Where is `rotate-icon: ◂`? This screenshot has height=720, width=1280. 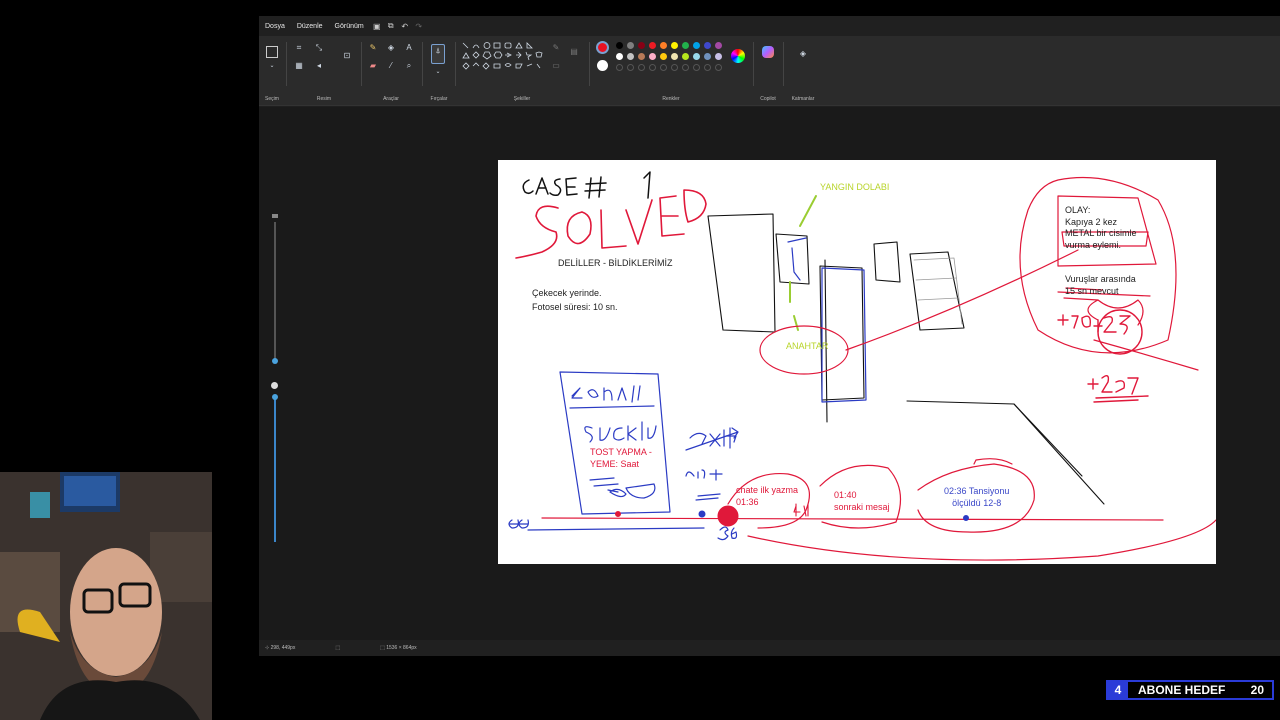
rotate-icon: ◂ is located at coordinates (319, 66).